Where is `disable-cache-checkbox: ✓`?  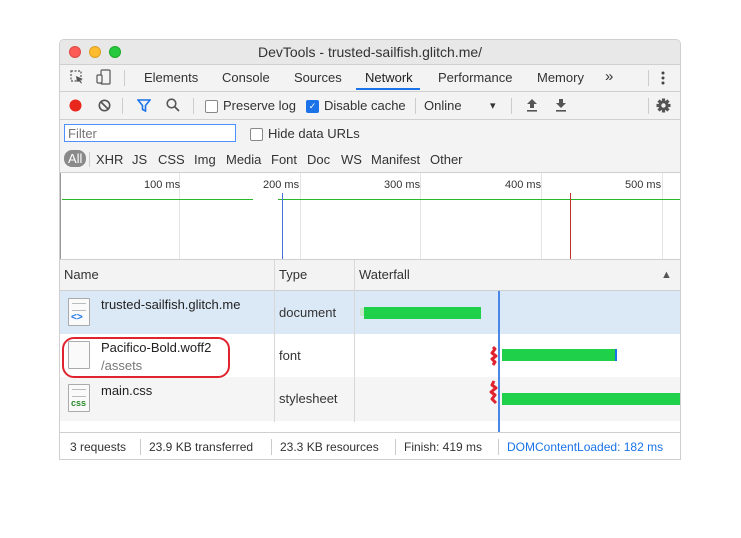
disable-cache-checkbox: ✓ is located at coordinates (312, 106).